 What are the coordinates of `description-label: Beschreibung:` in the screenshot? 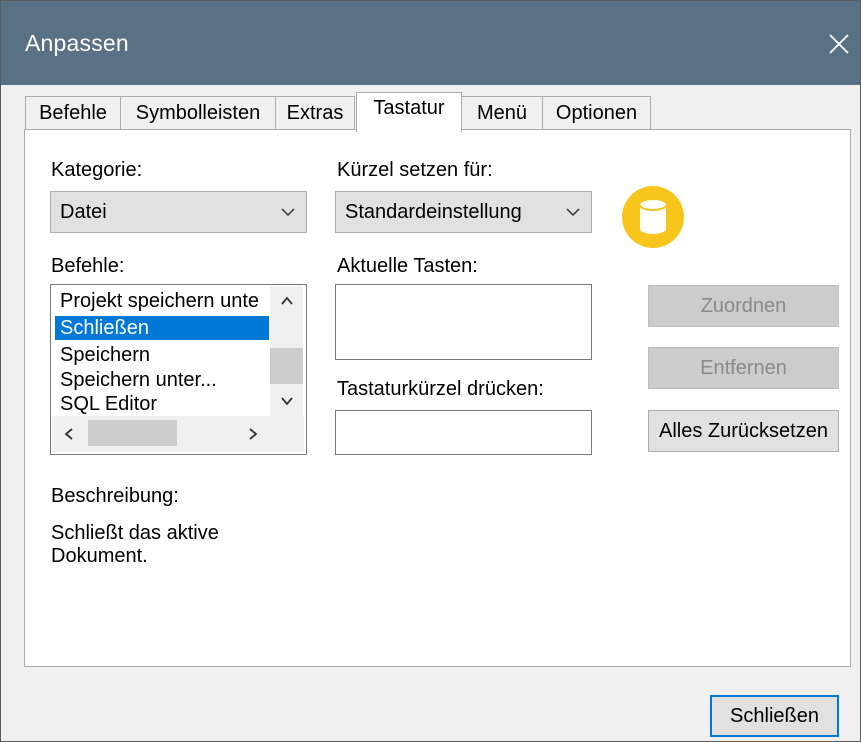 It's located at (115, 496).